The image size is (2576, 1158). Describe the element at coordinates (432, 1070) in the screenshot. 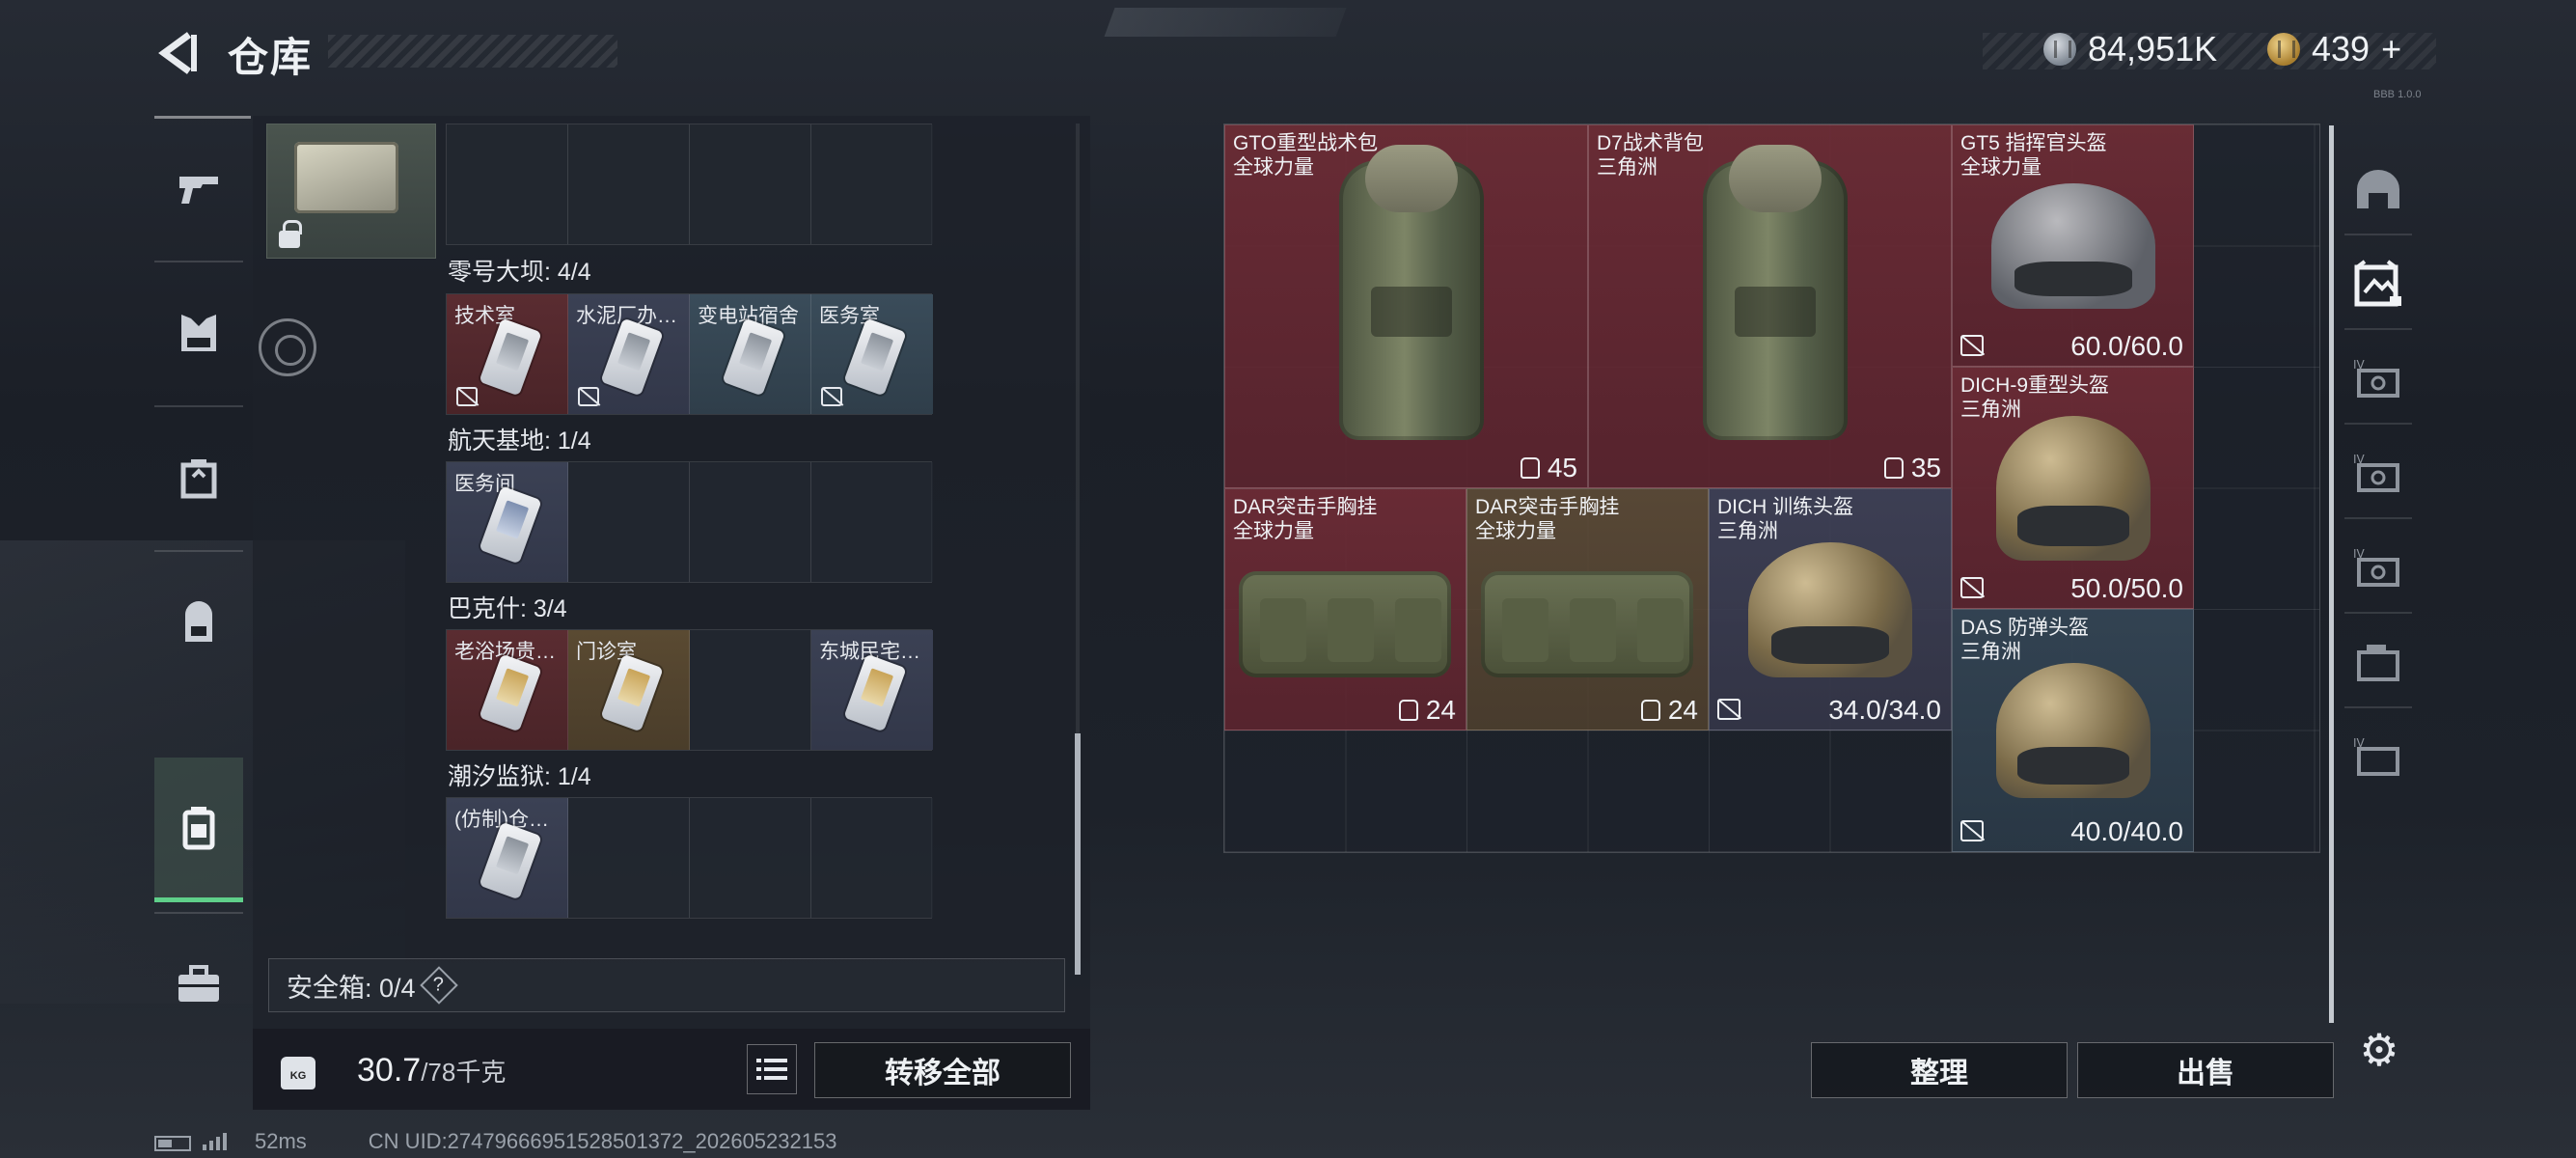

I see `weight-readout: 30.7/78千克` at that location.